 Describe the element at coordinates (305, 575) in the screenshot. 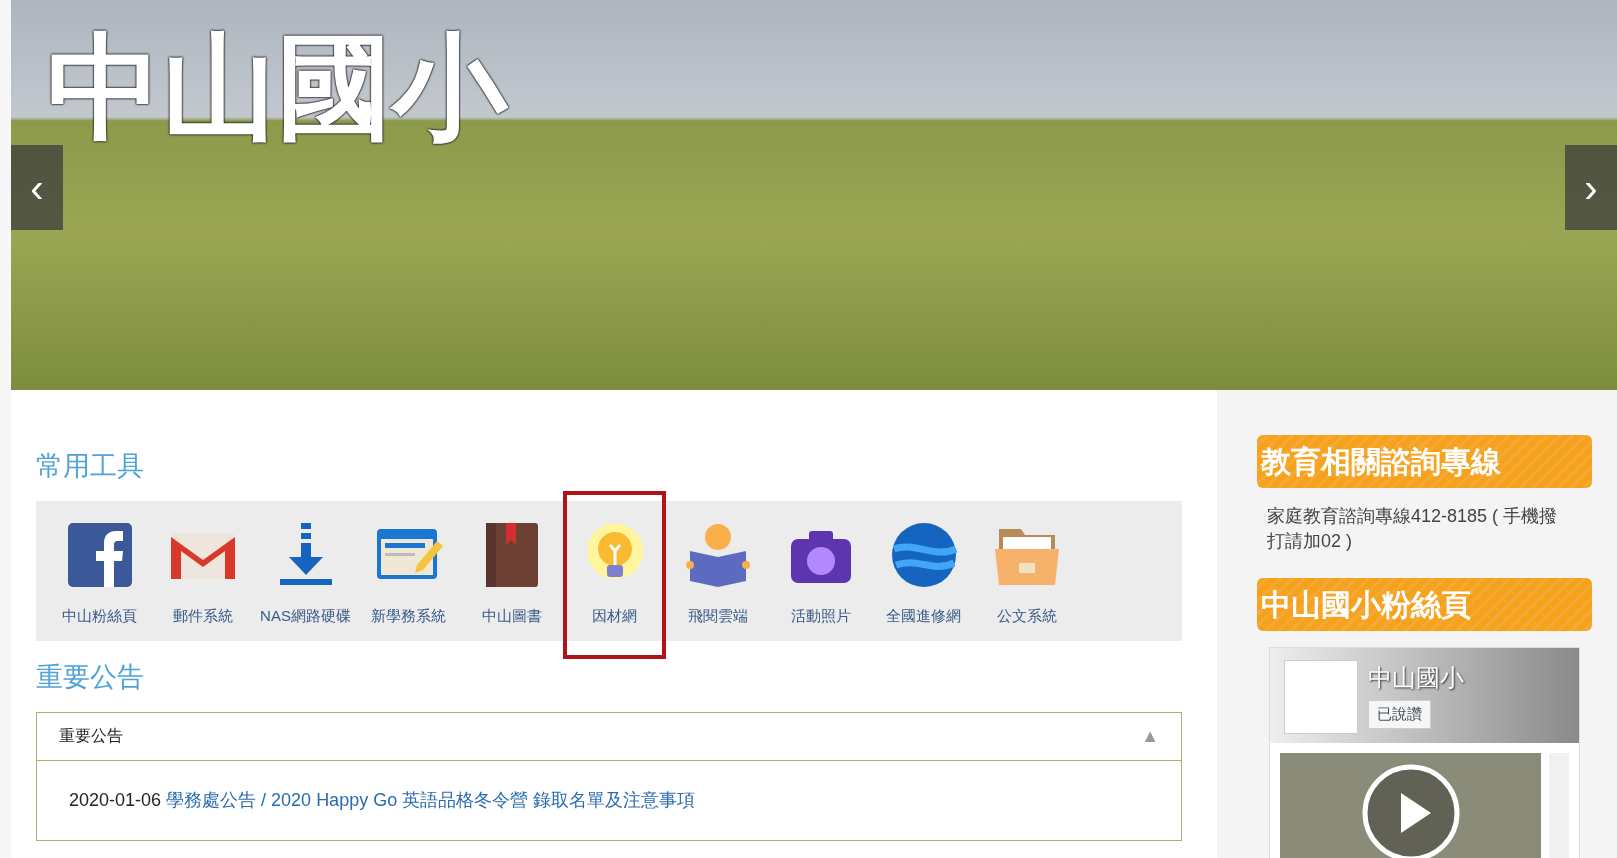

I see `tool-link: NAS網路硬碟` at that location.